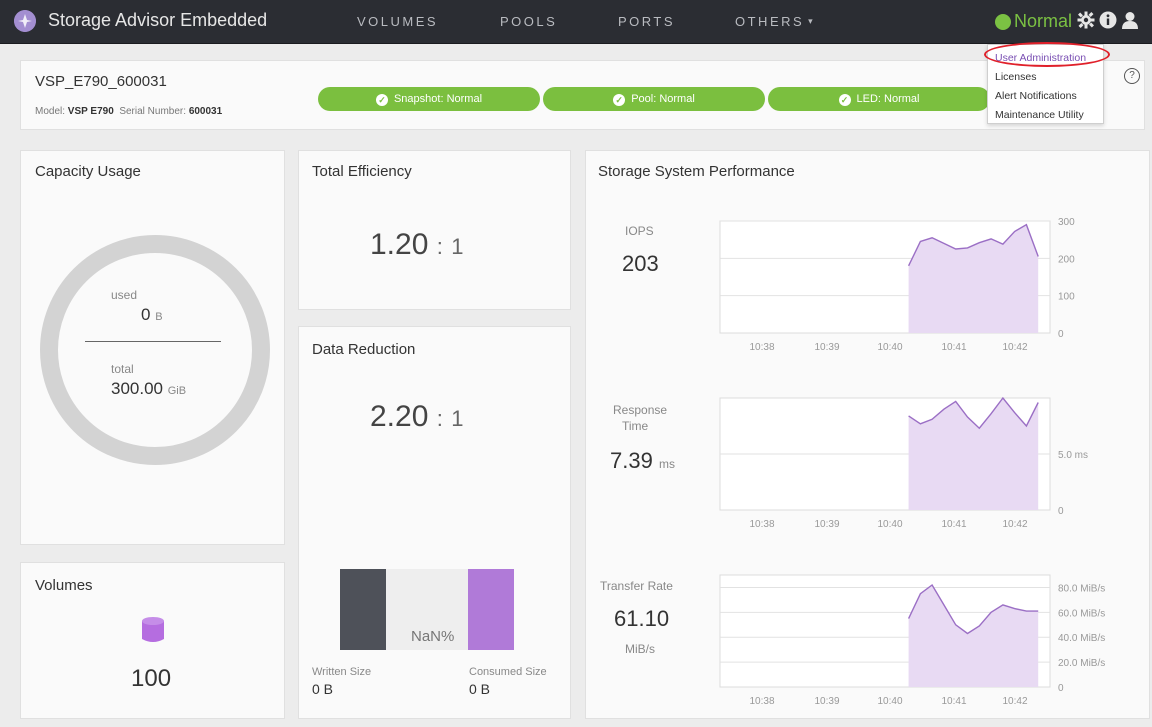 The image size is (1152, 727). Describe the element at coordinates (640, 649) in the screenshot. I see `transfer-rate-unit: MiB/s` at that location.